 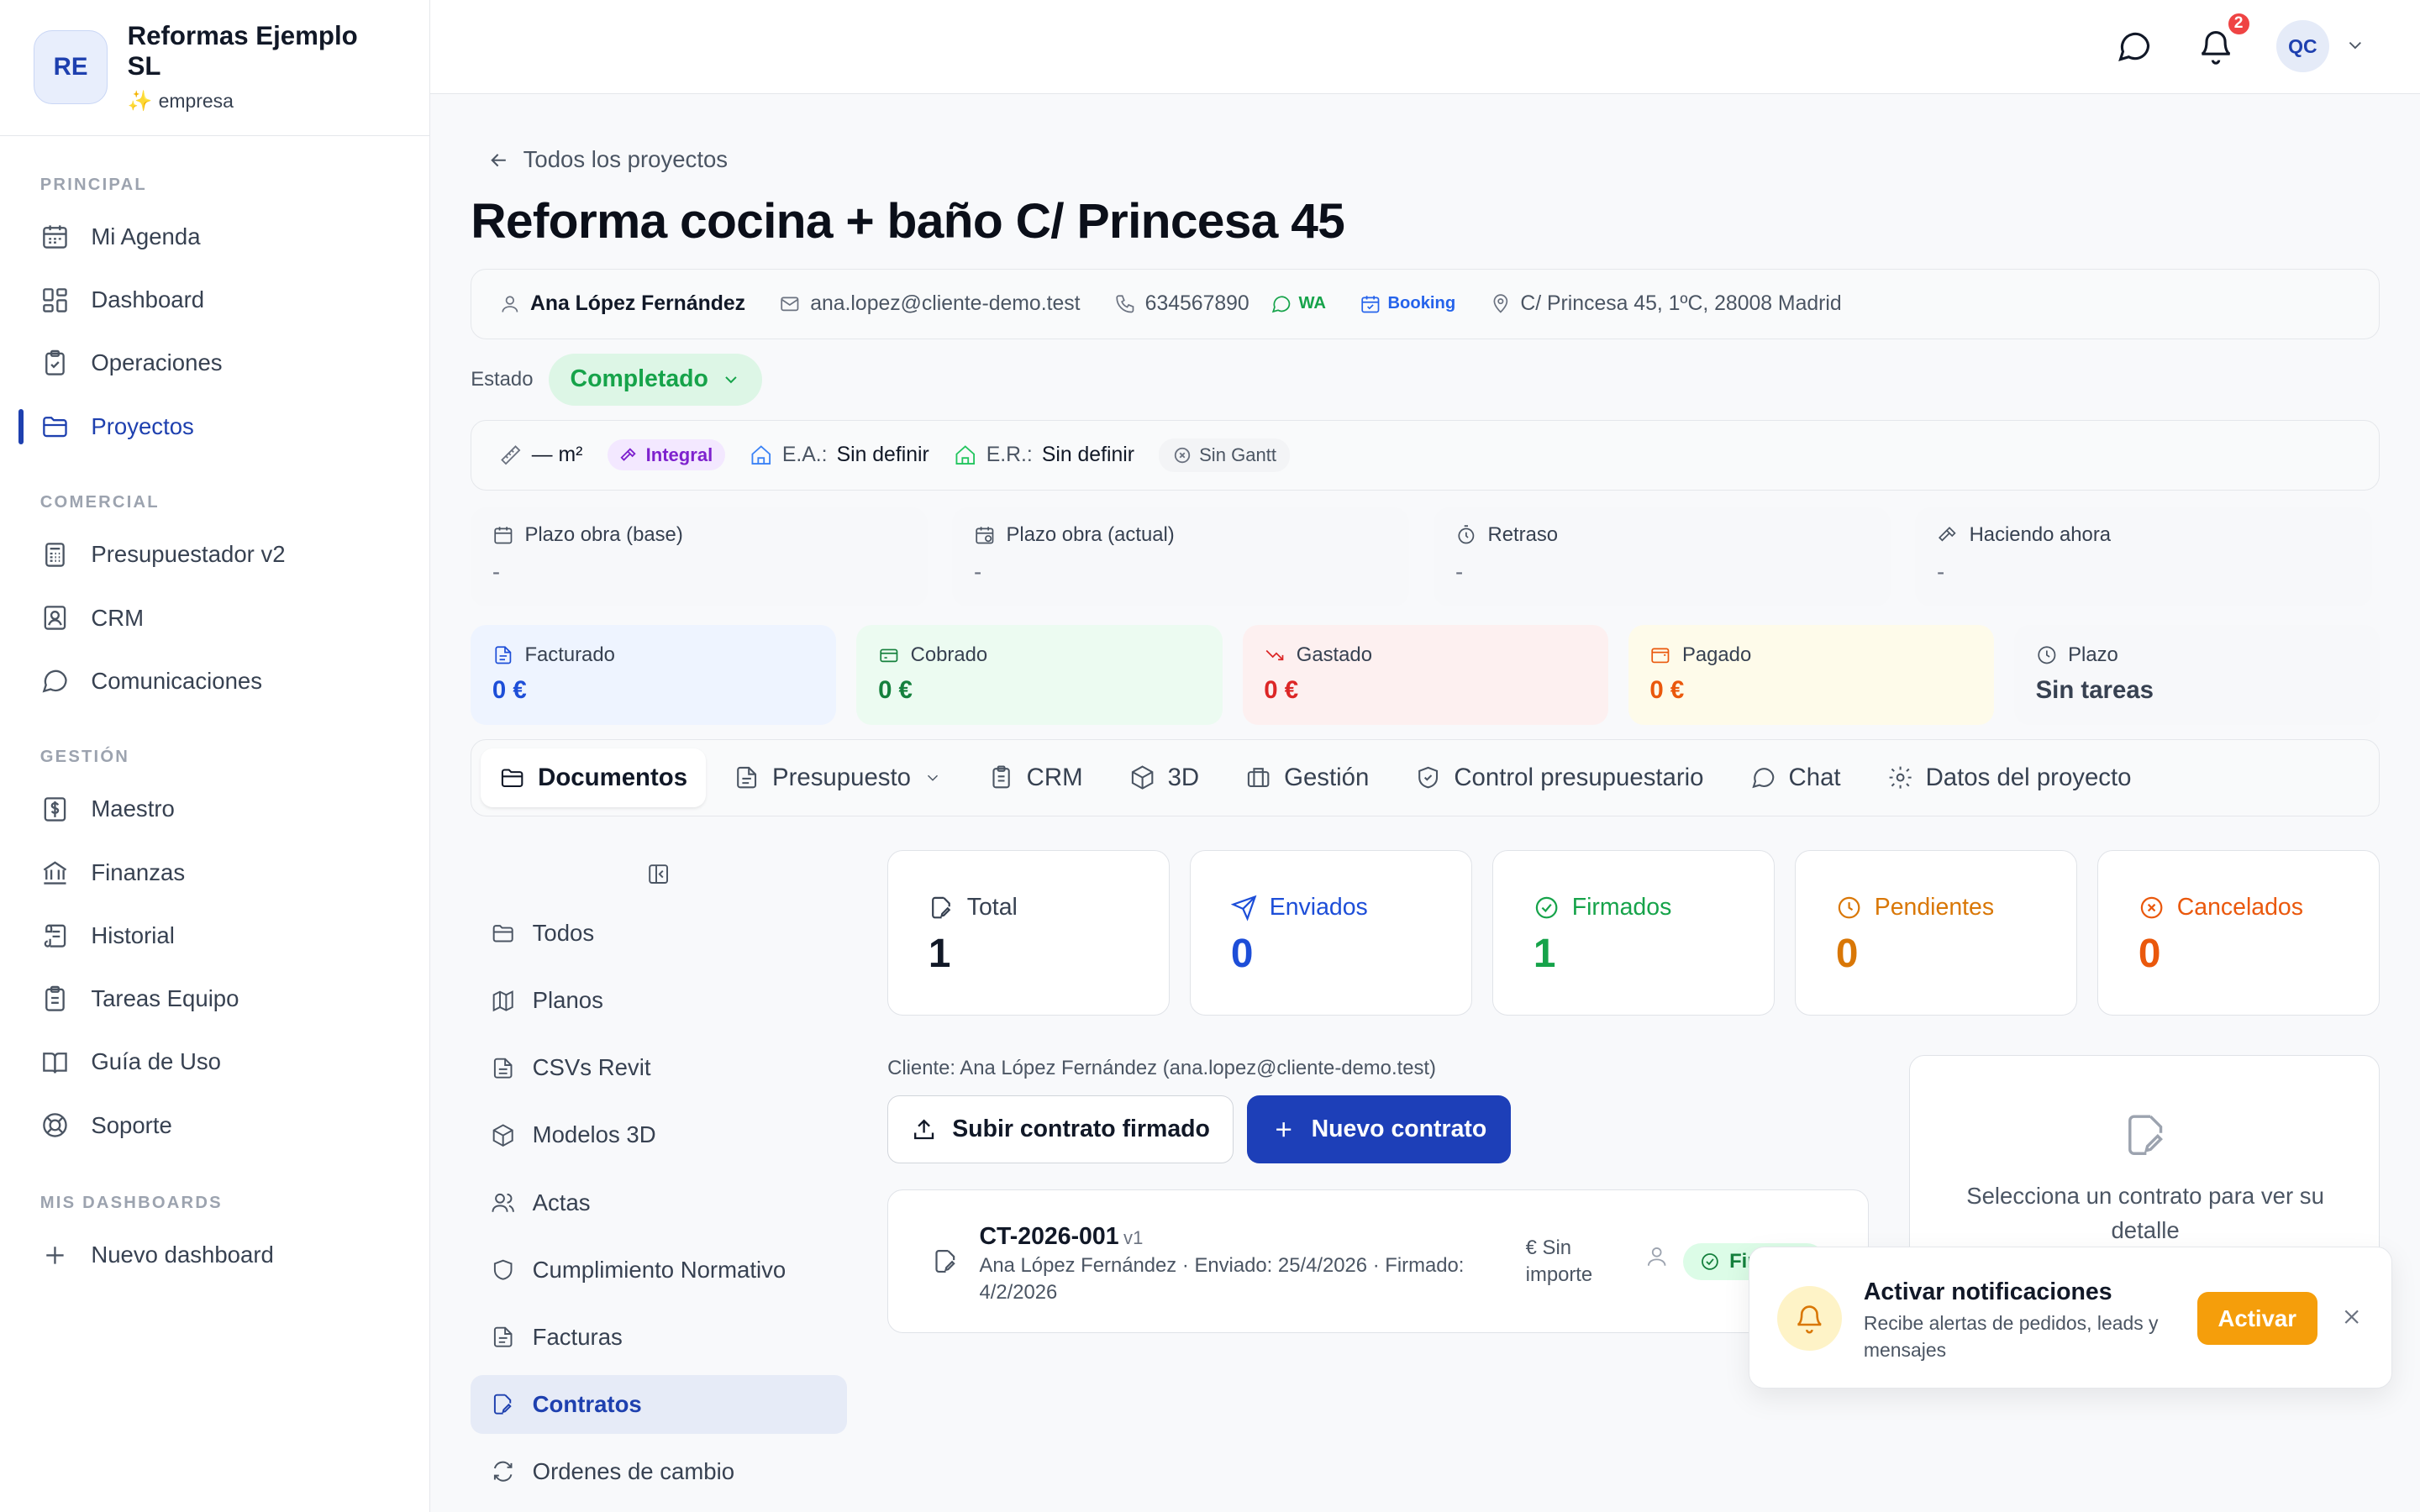 I want to click on doc-category-todos: Todos, so click(x=659, y=933).